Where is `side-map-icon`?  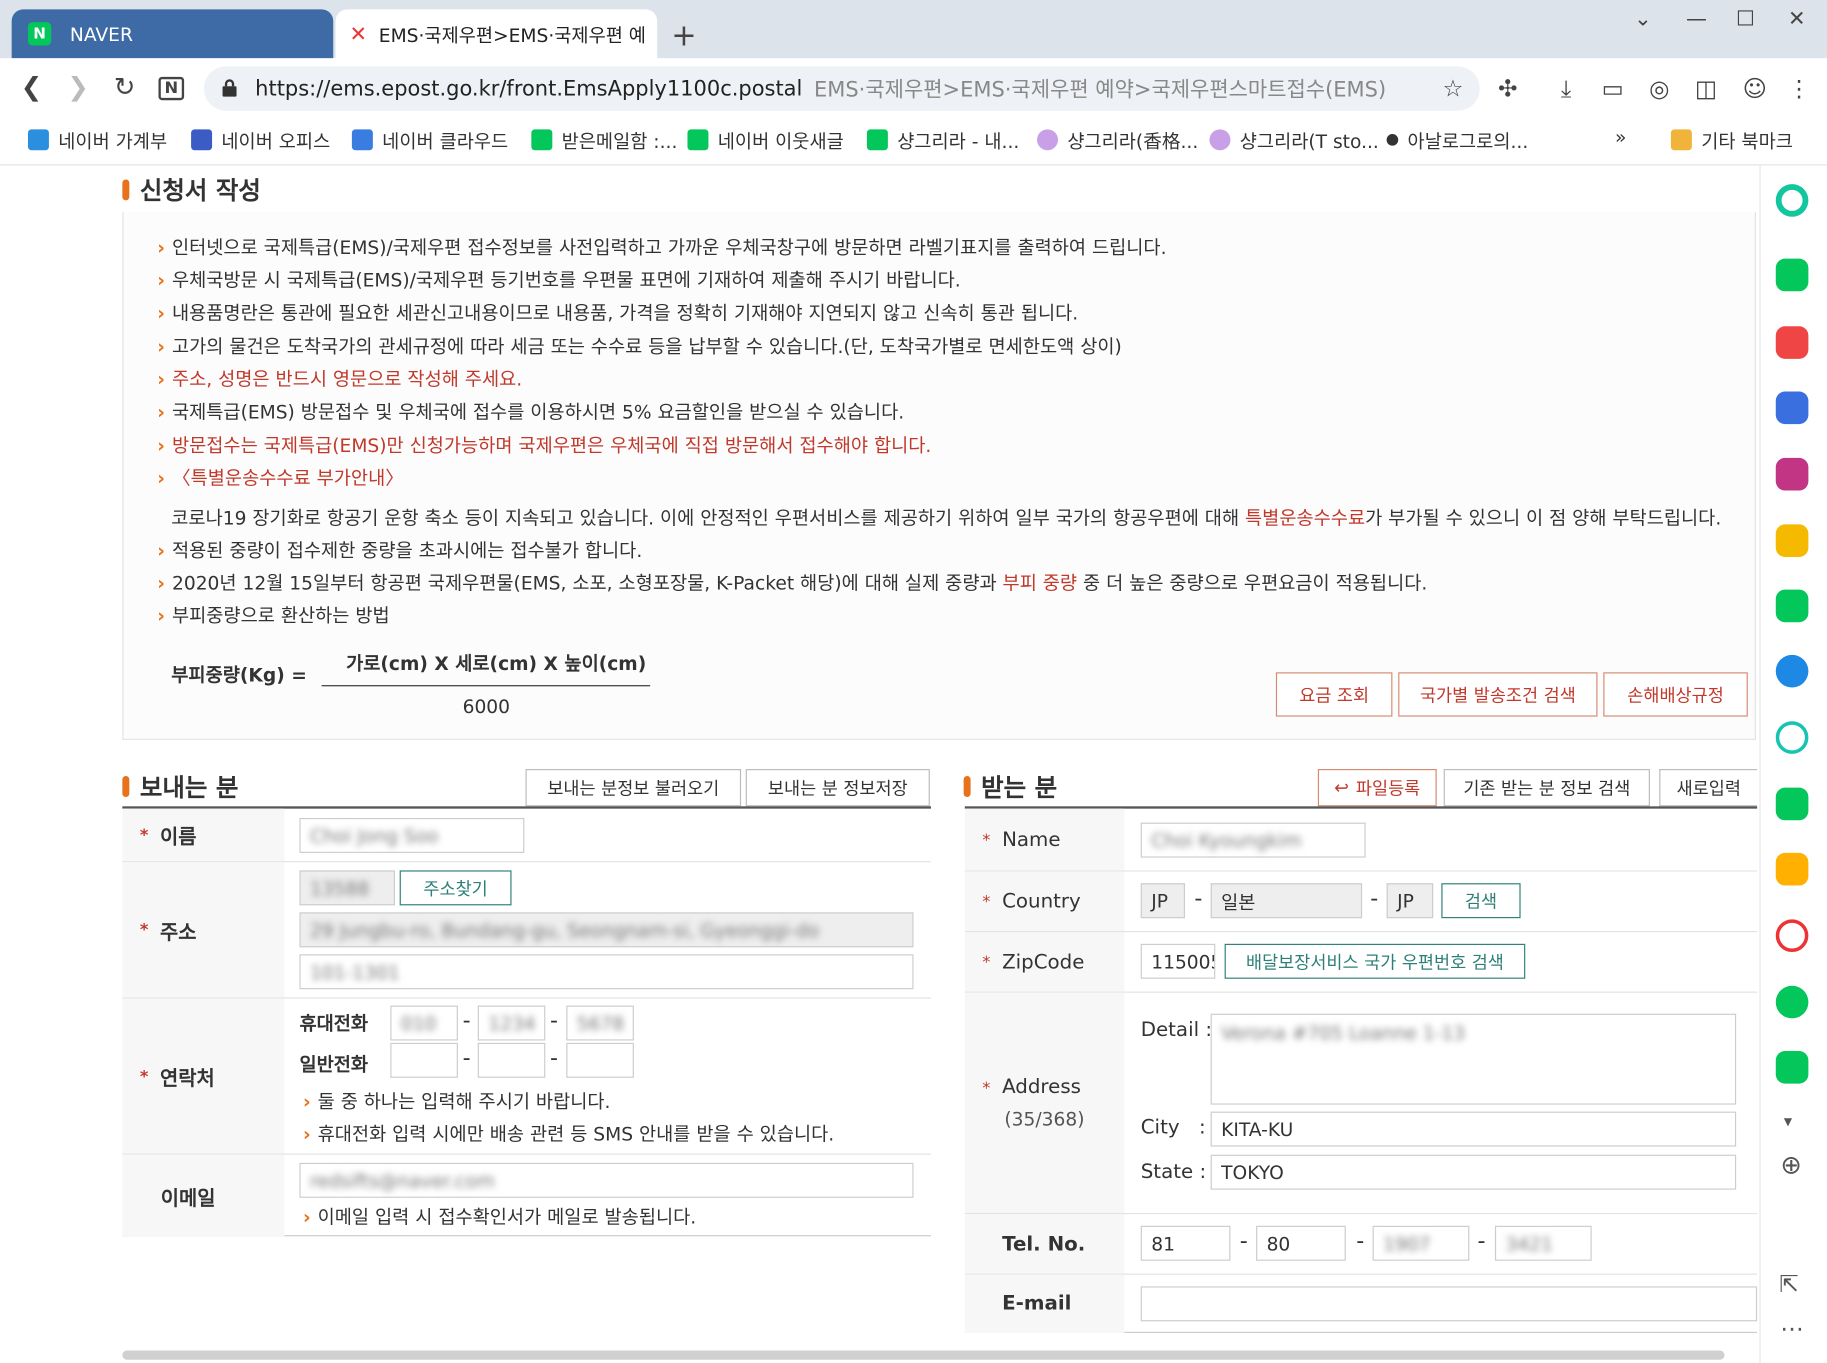 side-map-icon is located at coordinates (1792, 1002).